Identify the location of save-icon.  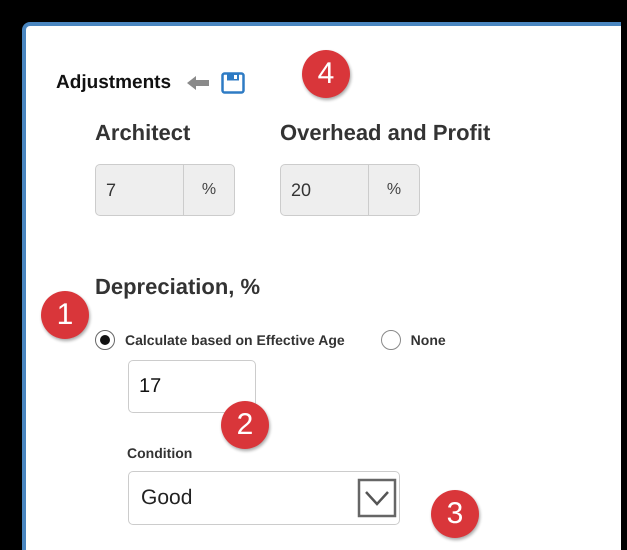
(233, 83).